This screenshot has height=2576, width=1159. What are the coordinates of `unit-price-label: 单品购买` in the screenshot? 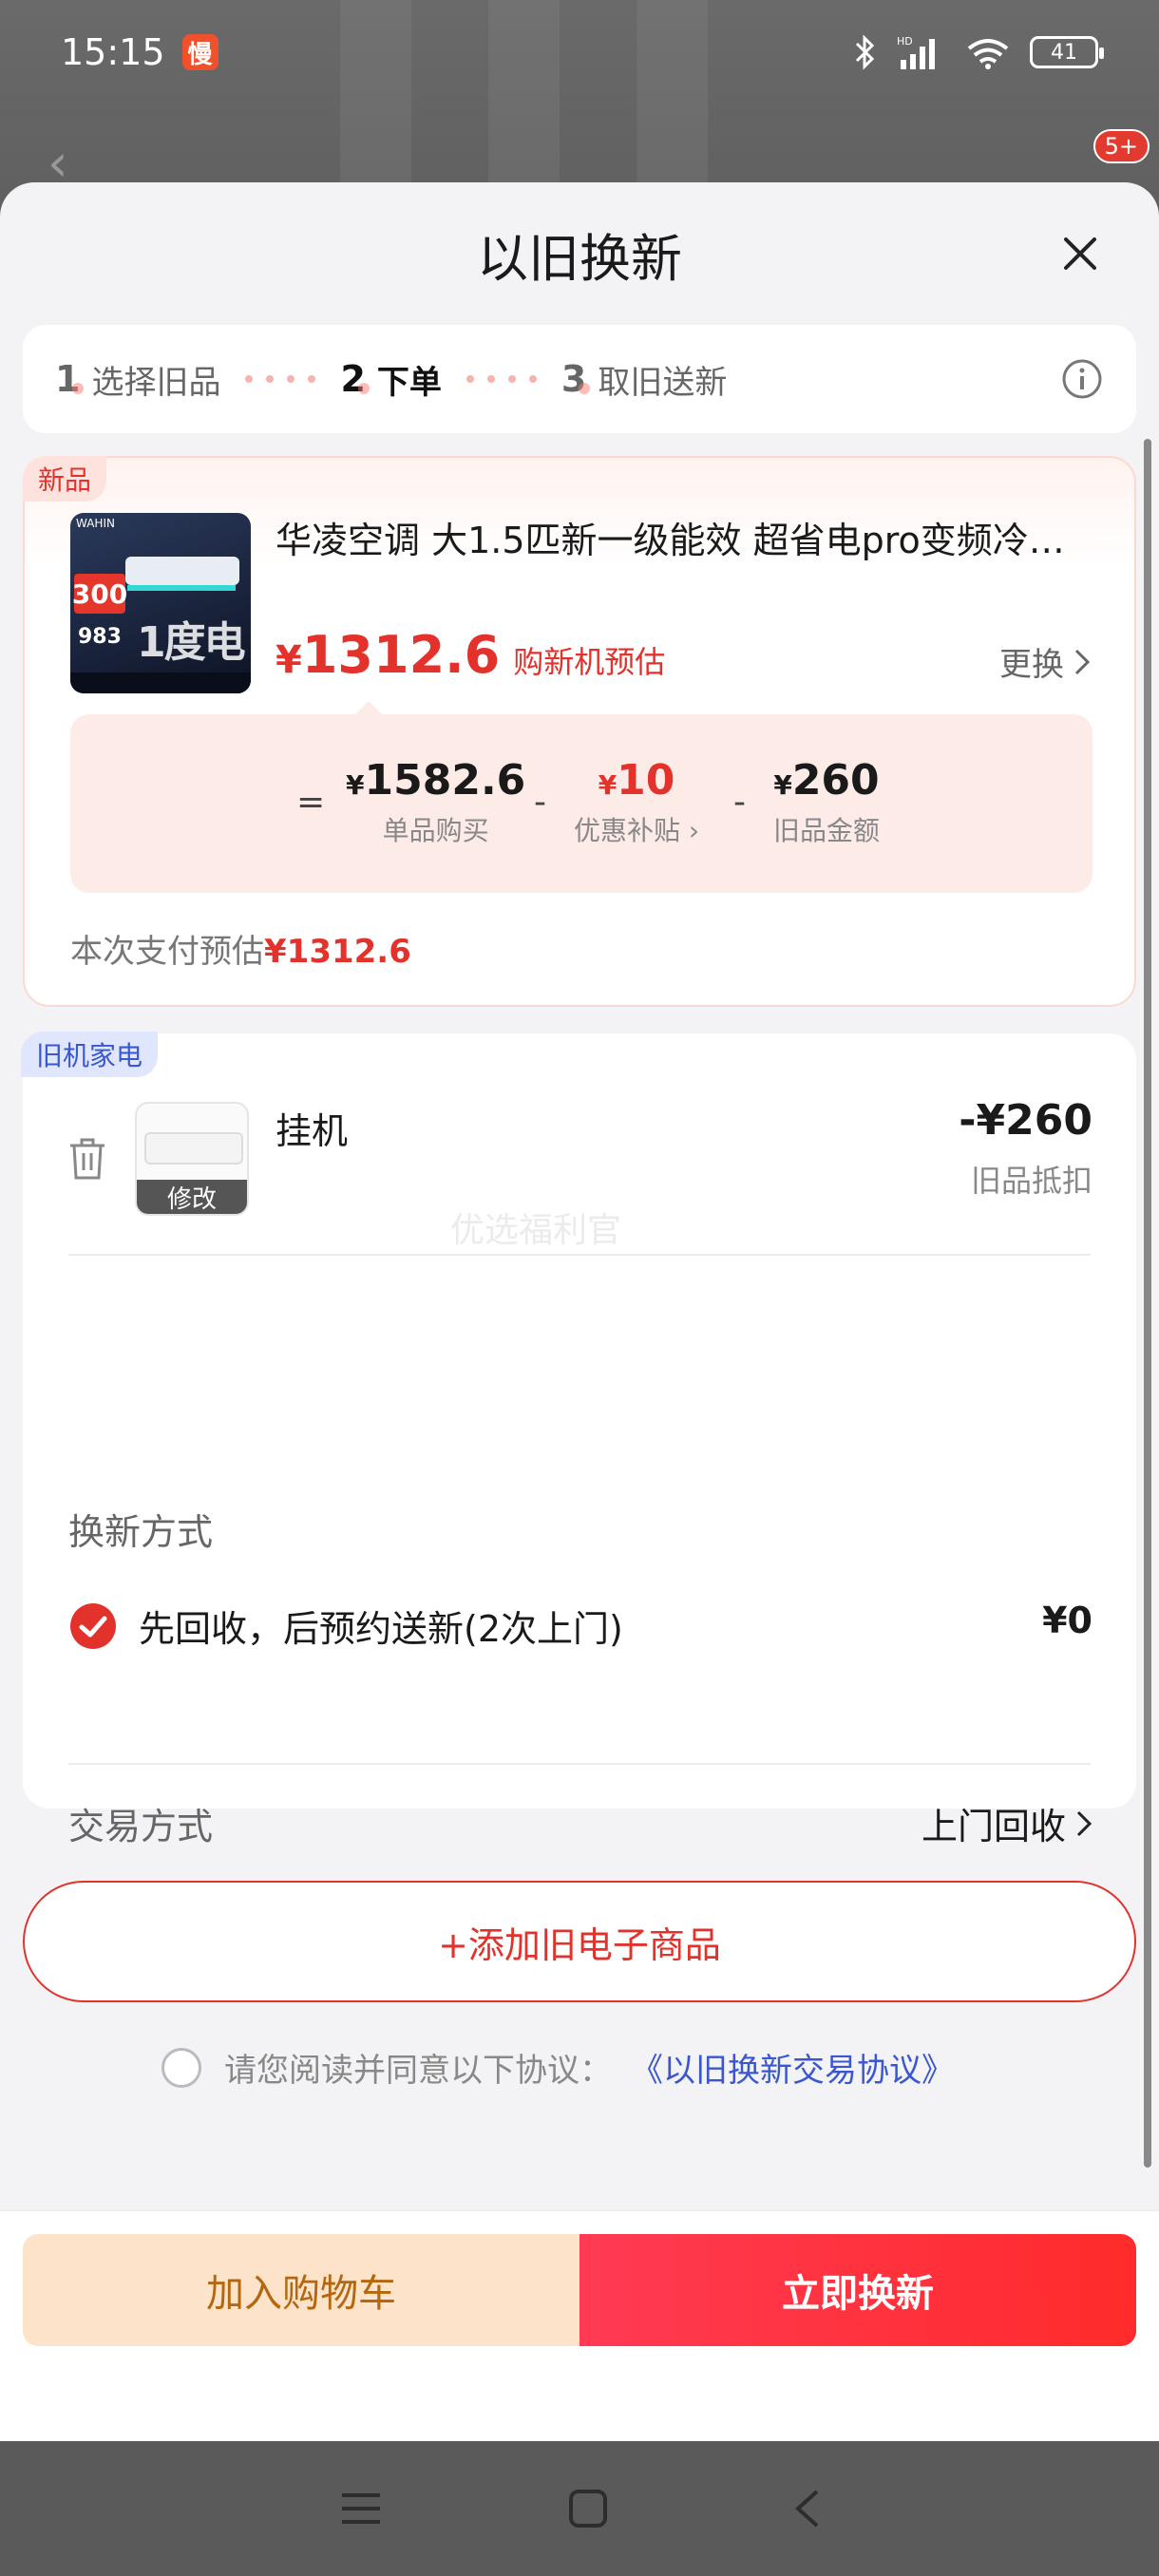 It's located at (435, 830).